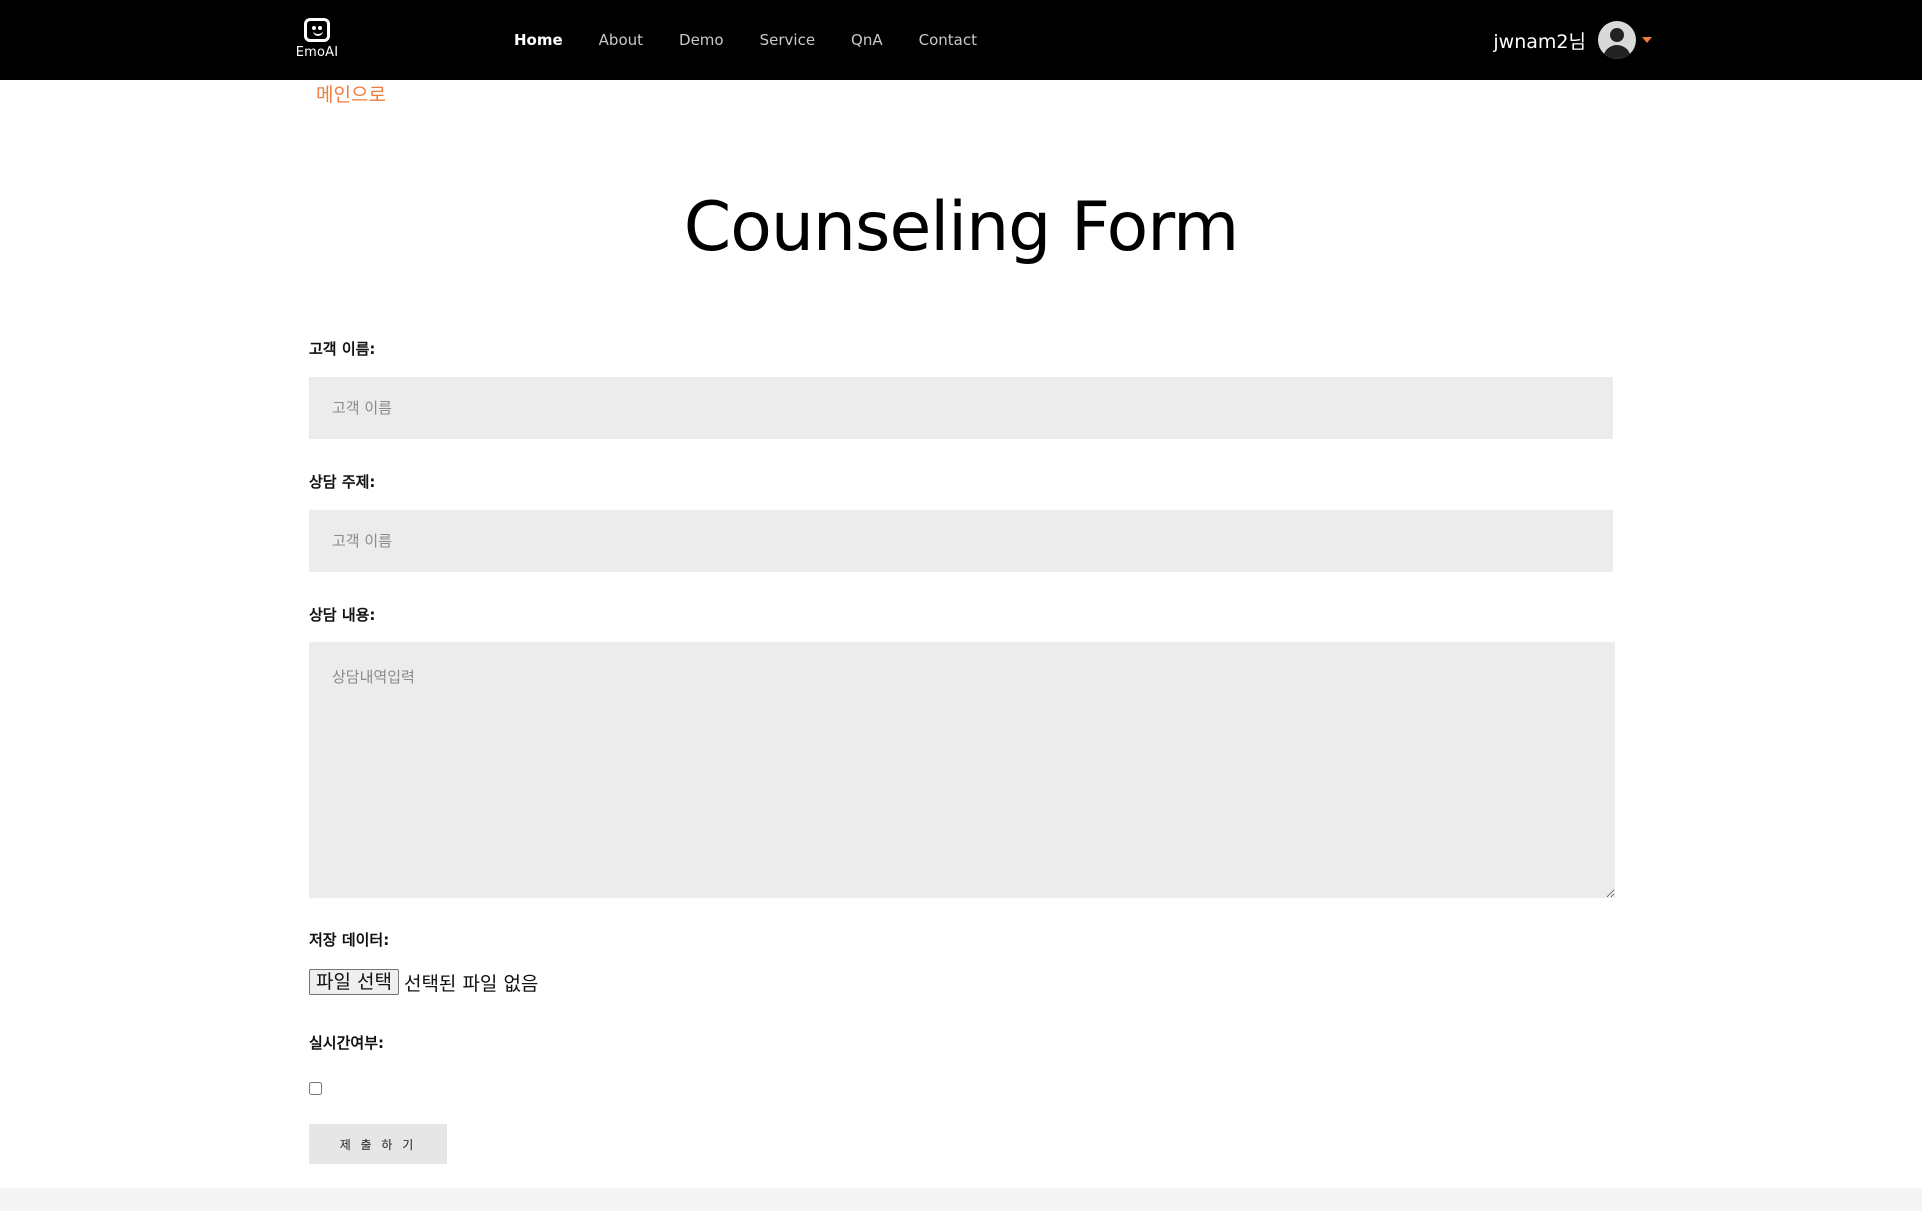 This screenshot has width=1922, height=1211. I want to click on content-textarea, so click(962, 770).